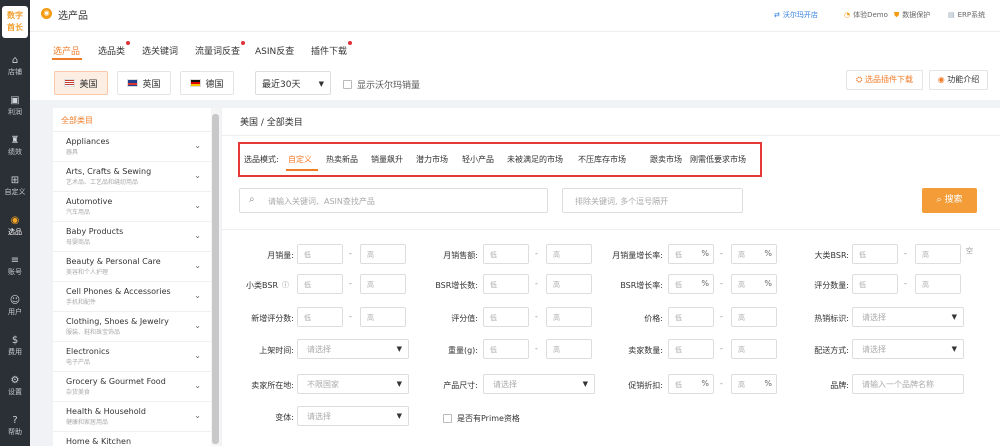  I want to click on erp-link: ▤ ERP系统, so click(966, 15).